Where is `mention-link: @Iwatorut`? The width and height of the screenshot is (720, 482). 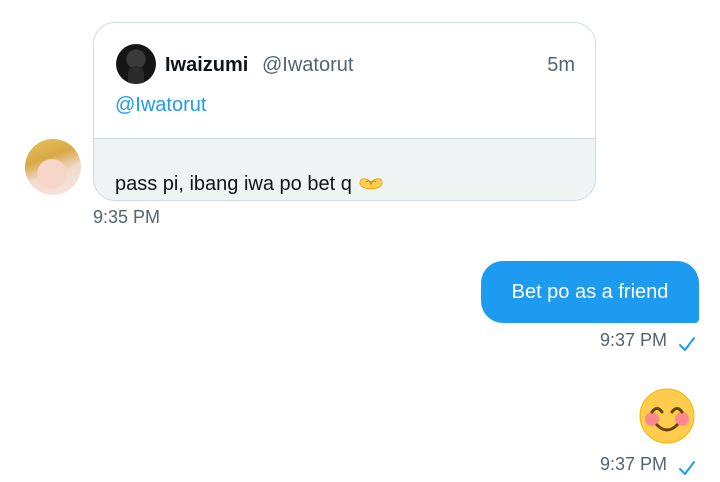 mention-link: @Iwatorut is located at coordinates (160, 105).